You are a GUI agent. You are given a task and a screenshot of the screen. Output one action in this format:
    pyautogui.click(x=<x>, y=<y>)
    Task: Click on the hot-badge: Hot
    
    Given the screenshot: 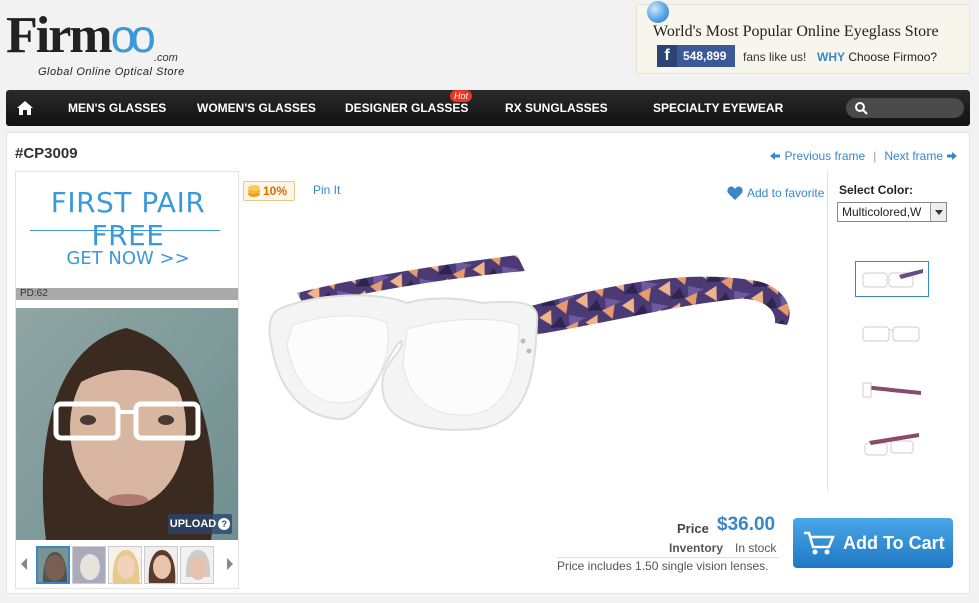 What is the action you would take?
    pyautogui.click(x=461, y=96)
    